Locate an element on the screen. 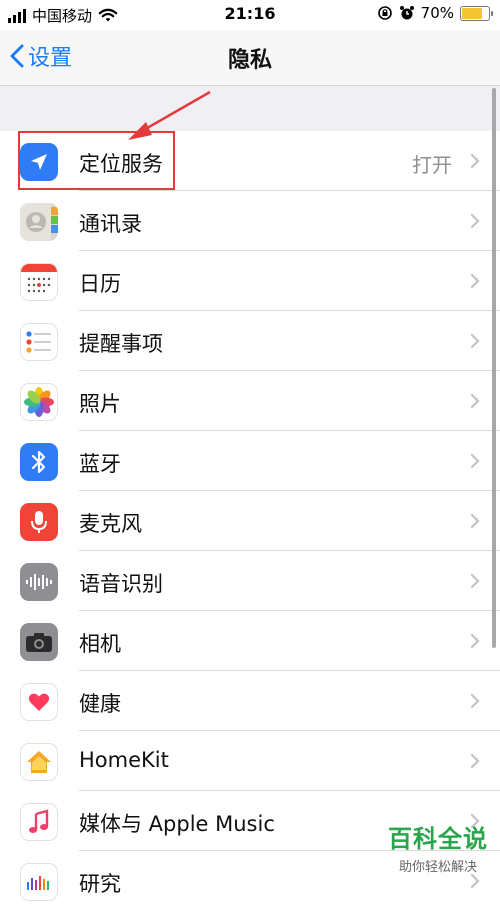 The height and width of the screenshot is (911, 500). annotation-arrow-icon is located at coordinates (169, 115).